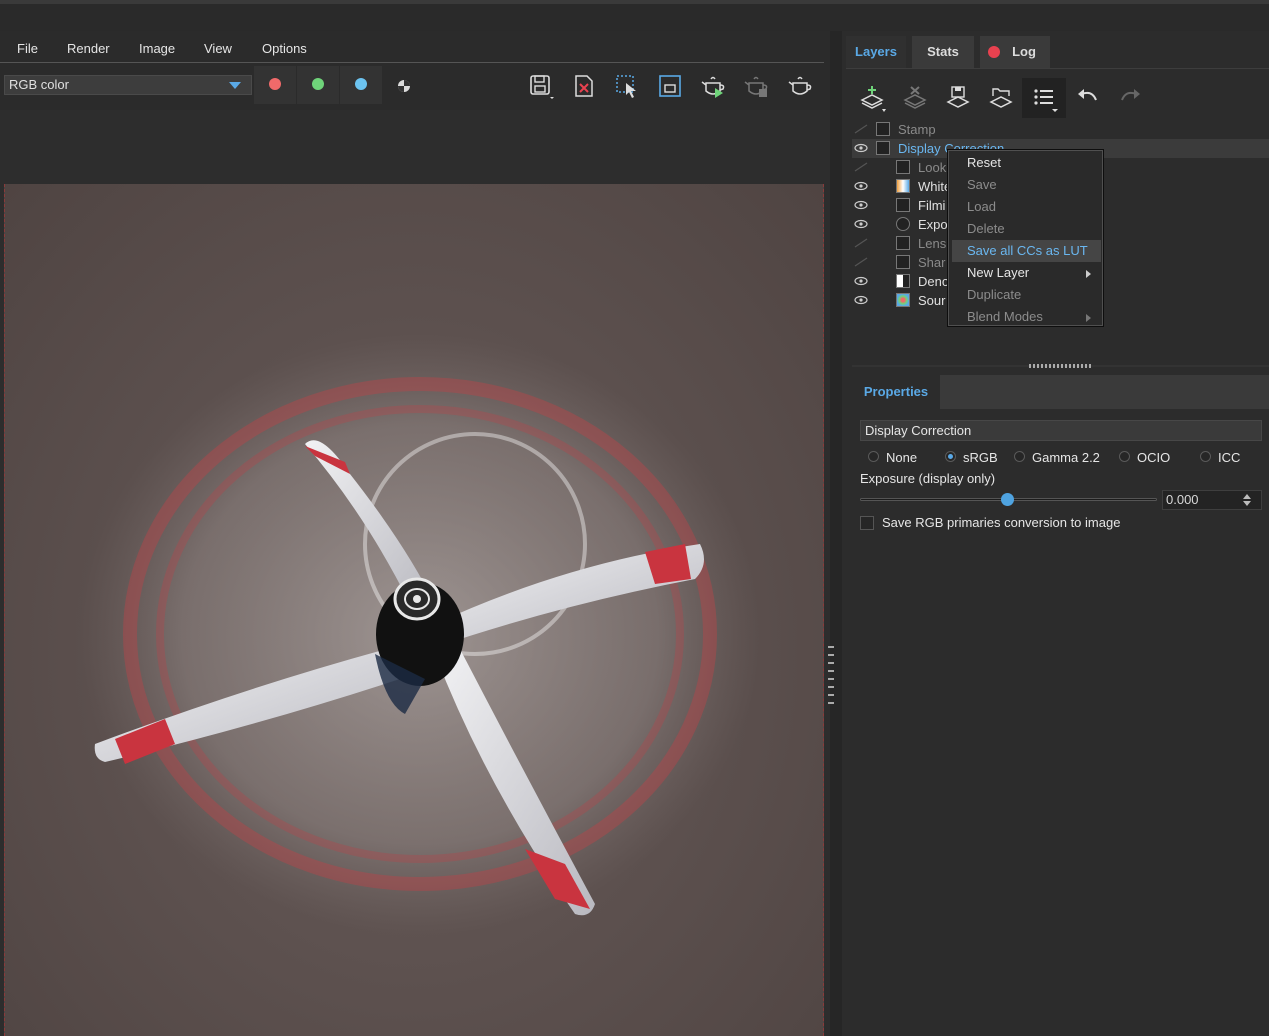  I want to click on save-layers-icon, so click(958, 98).